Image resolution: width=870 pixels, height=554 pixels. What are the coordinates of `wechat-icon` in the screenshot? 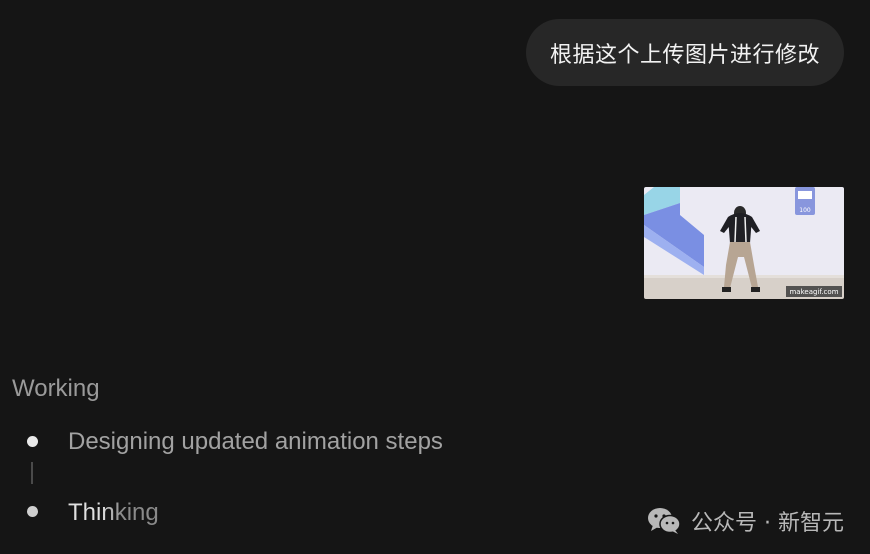 It's located at (664, 521).